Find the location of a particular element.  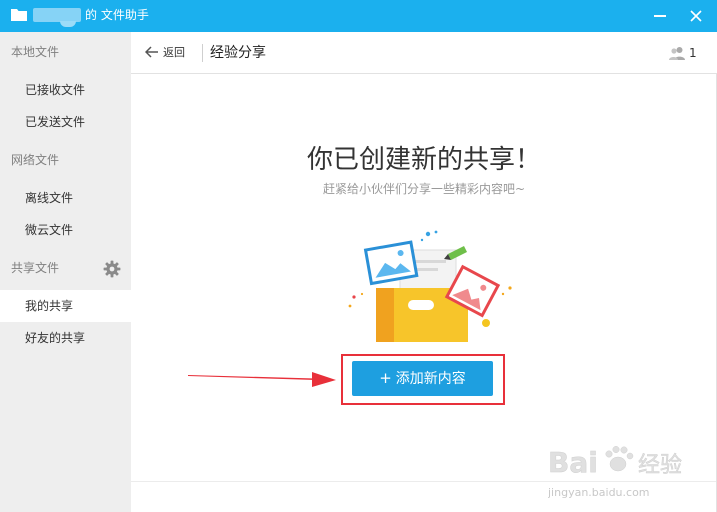

title-bar: 的 文件助手 is located at coordinates (358, 16).